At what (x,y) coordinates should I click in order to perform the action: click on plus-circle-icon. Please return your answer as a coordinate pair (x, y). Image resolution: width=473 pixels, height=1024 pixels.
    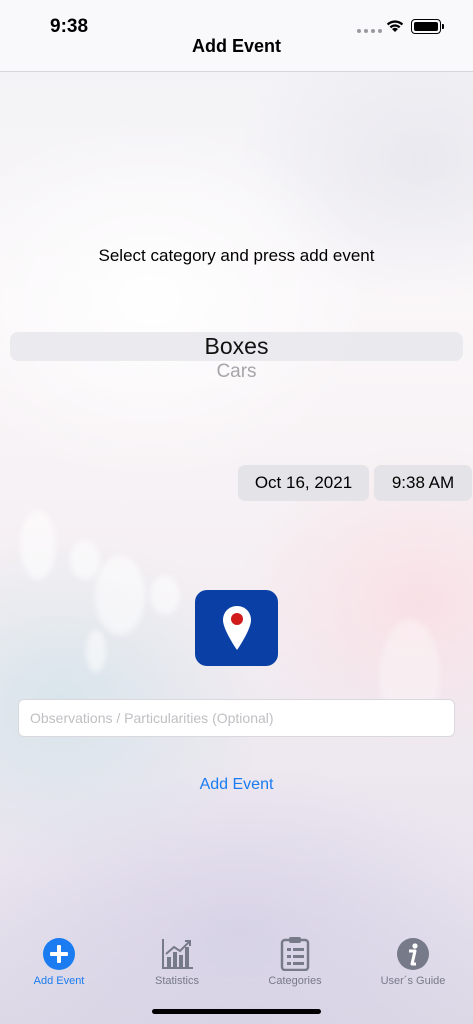
    Looking at the image, I should click on (59, 954).